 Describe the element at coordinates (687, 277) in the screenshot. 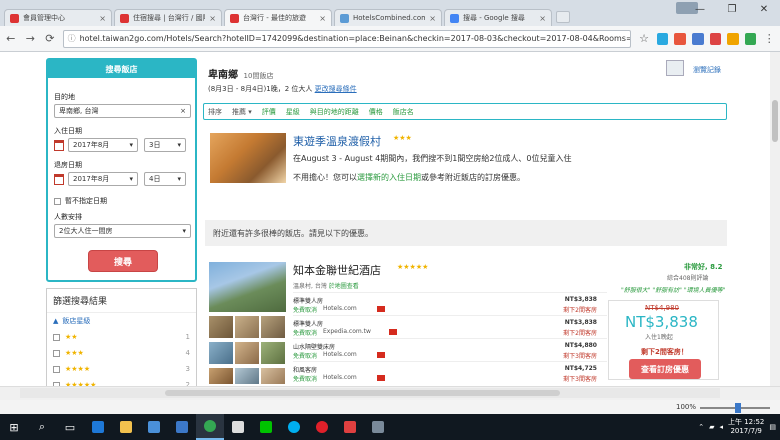

I see `review-count: 綜合408則評論` at that location.